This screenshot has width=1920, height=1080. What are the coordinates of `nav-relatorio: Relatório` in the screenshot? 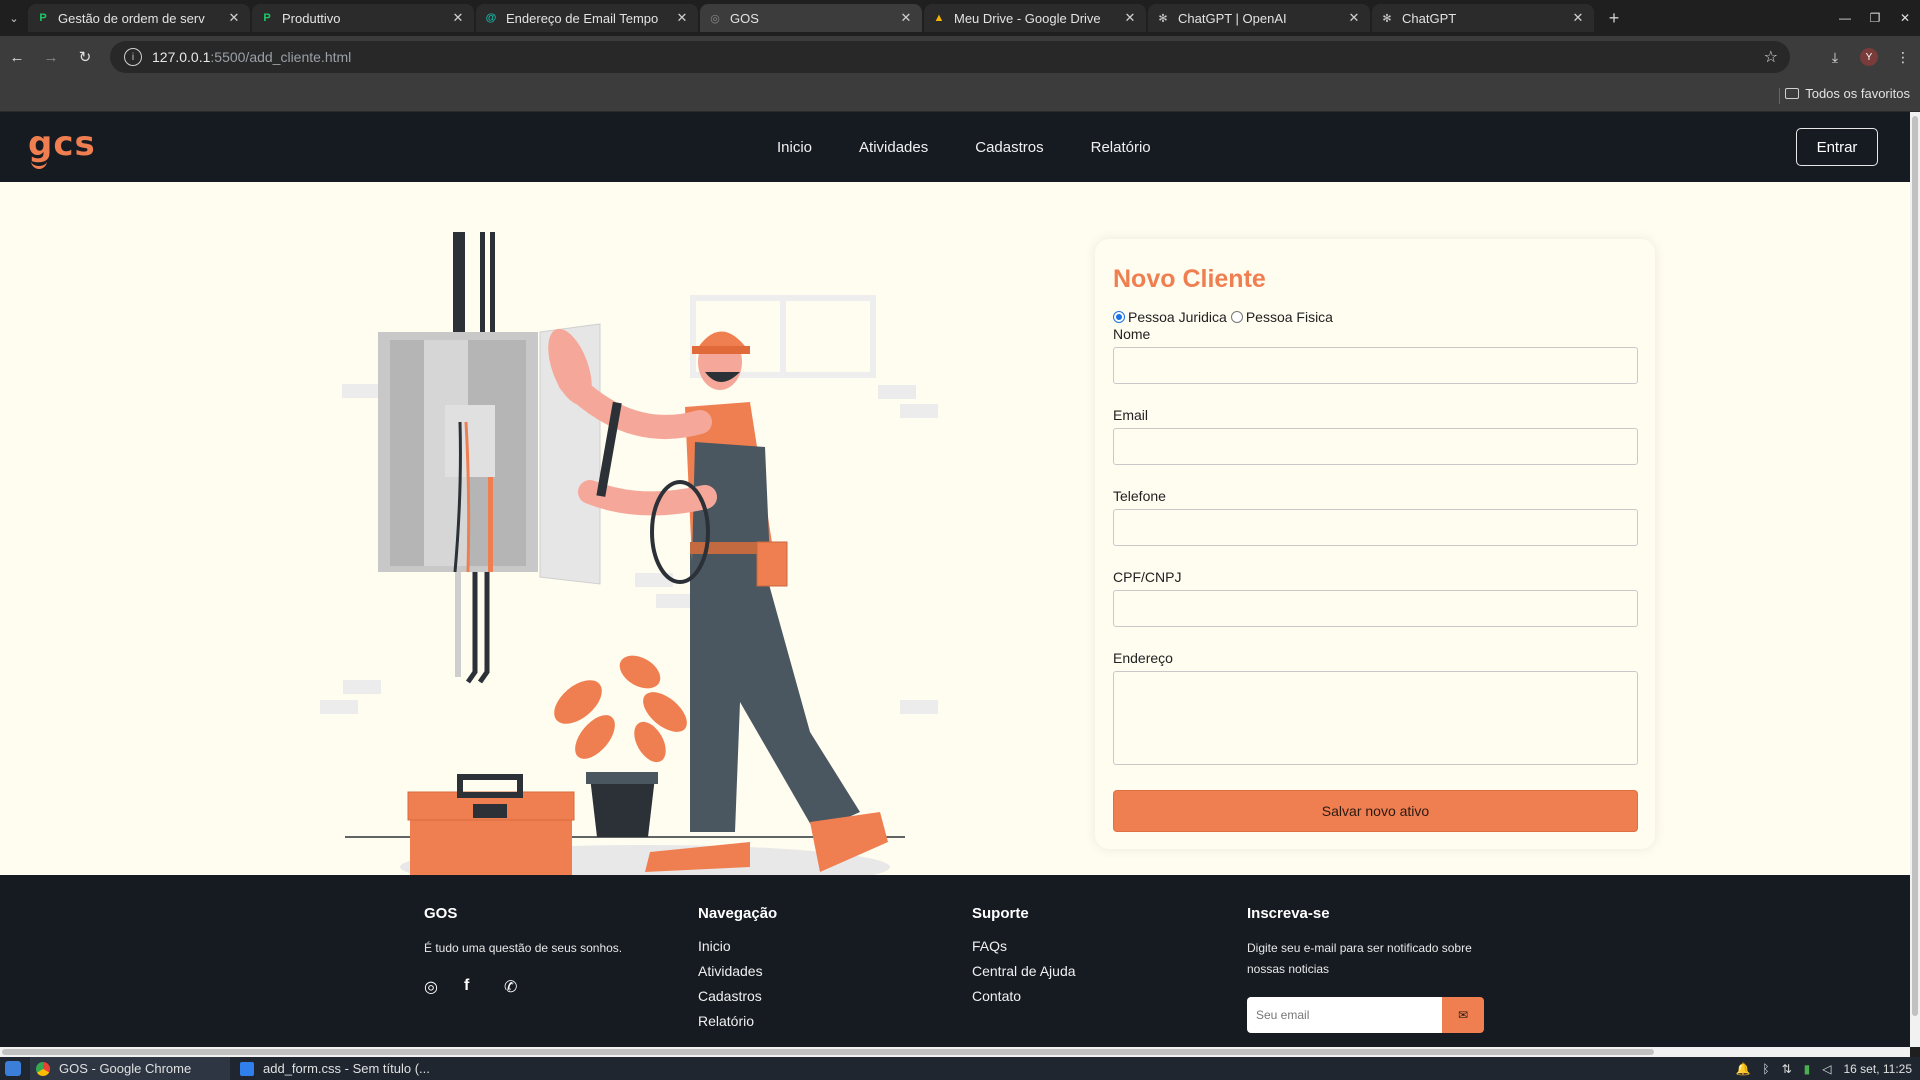 It's located at (1121, 147).